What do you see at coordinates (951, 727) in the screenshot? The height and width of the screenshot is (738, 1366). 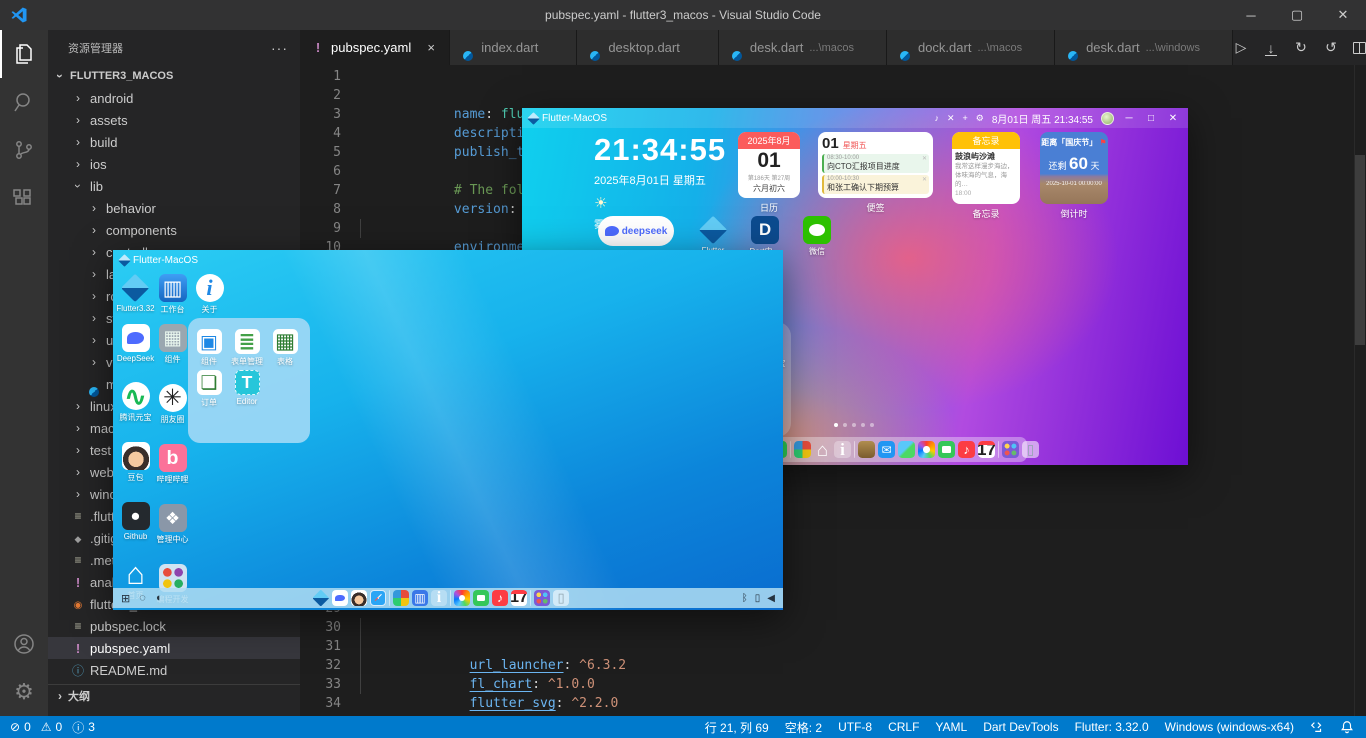 I see `status-item: YAML` at bounding box center [951, 727].